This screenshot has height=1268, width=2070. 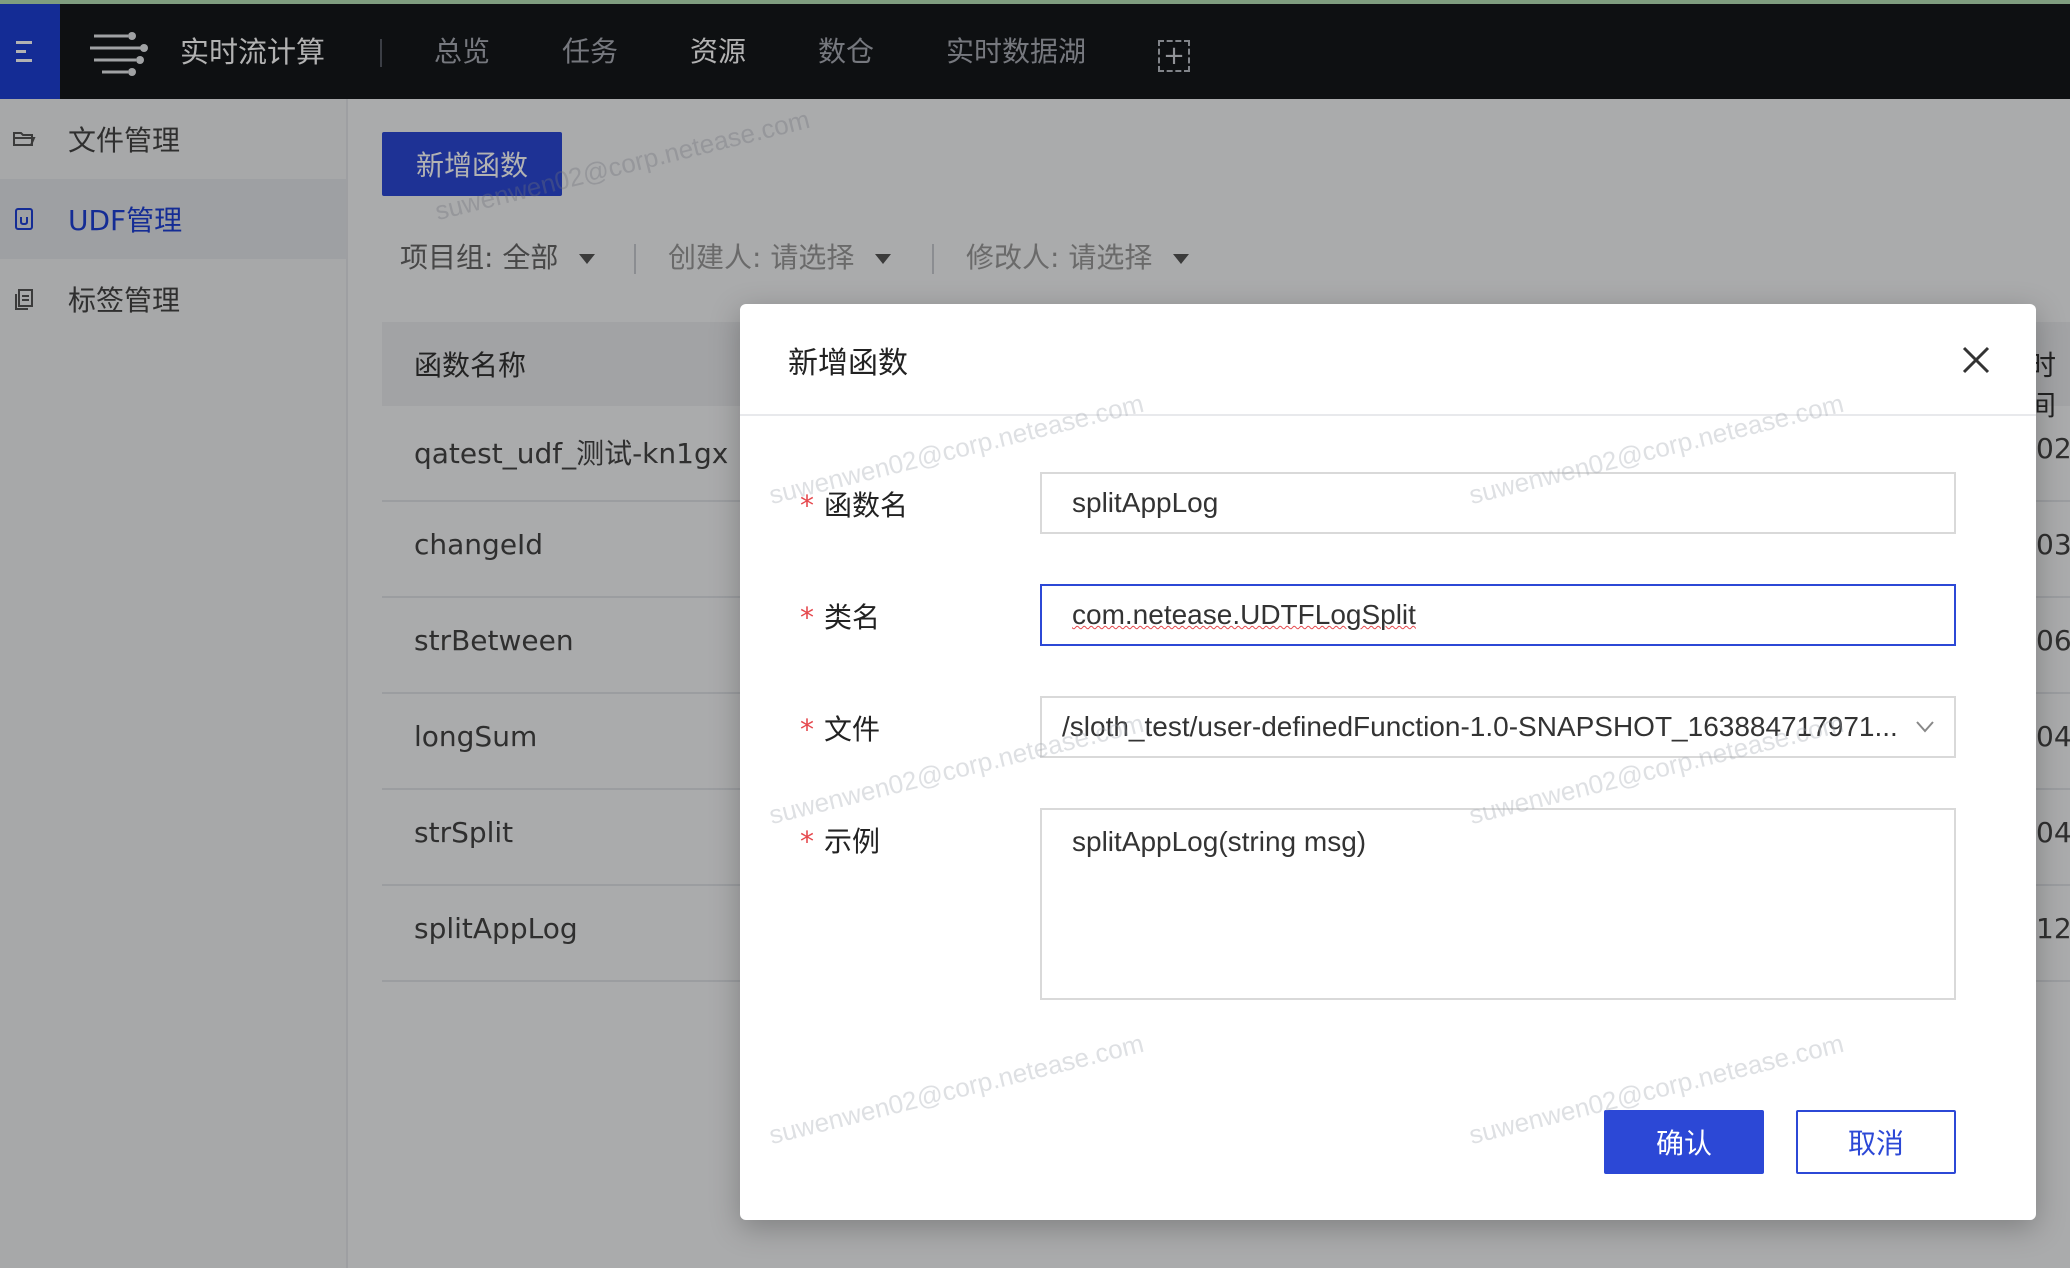 I want to click on example-textarea: splitAppLog(string msg), so click(x=1498, y=904).